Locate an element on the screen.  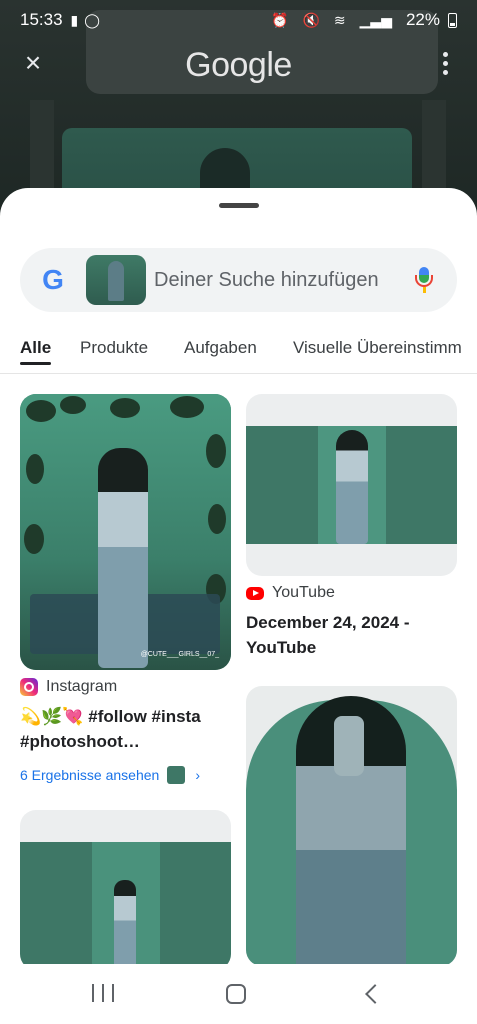
navigation-bar is located at coordinates (238, 994).